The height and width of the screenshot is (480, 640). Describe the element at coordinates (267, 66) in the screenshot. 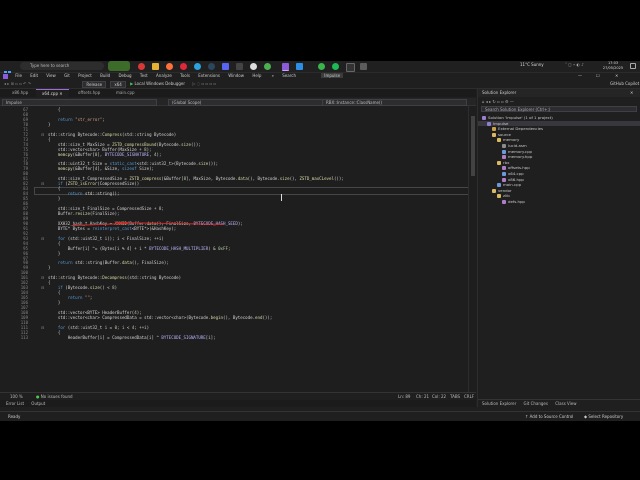

I see `chrome-icon` at that location.